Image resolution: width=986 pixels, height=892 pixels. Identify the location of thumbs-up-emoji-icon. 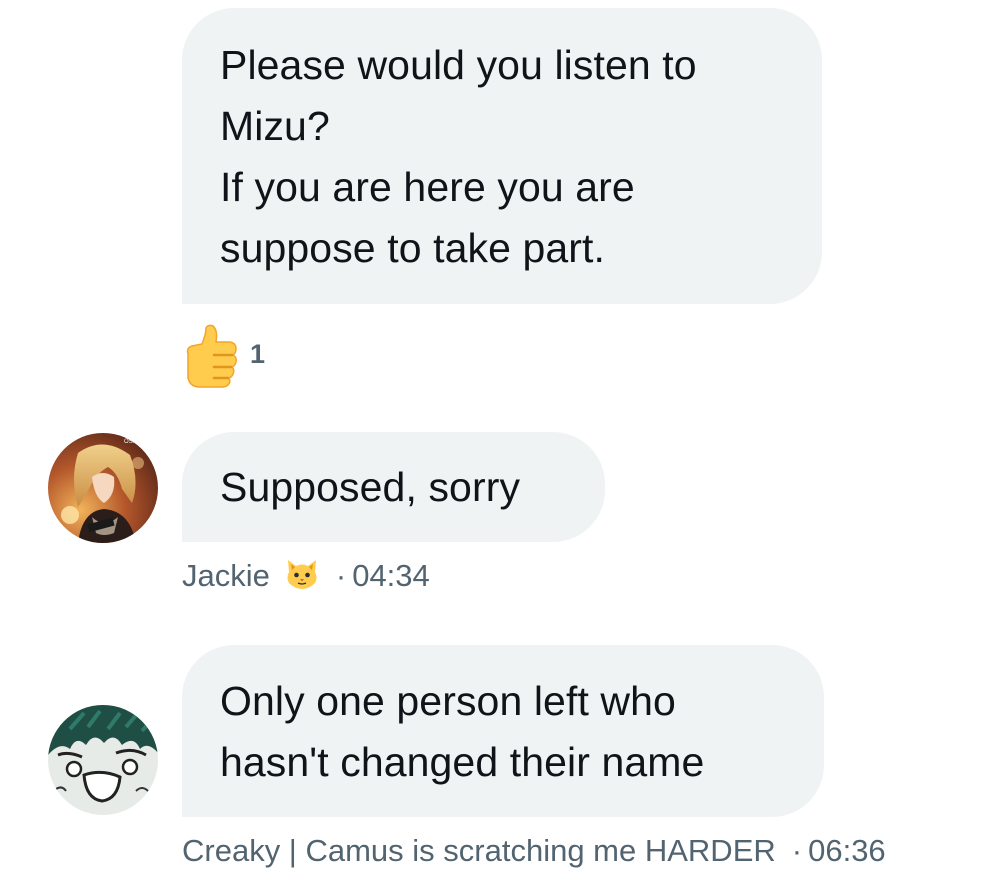
(211, 356).